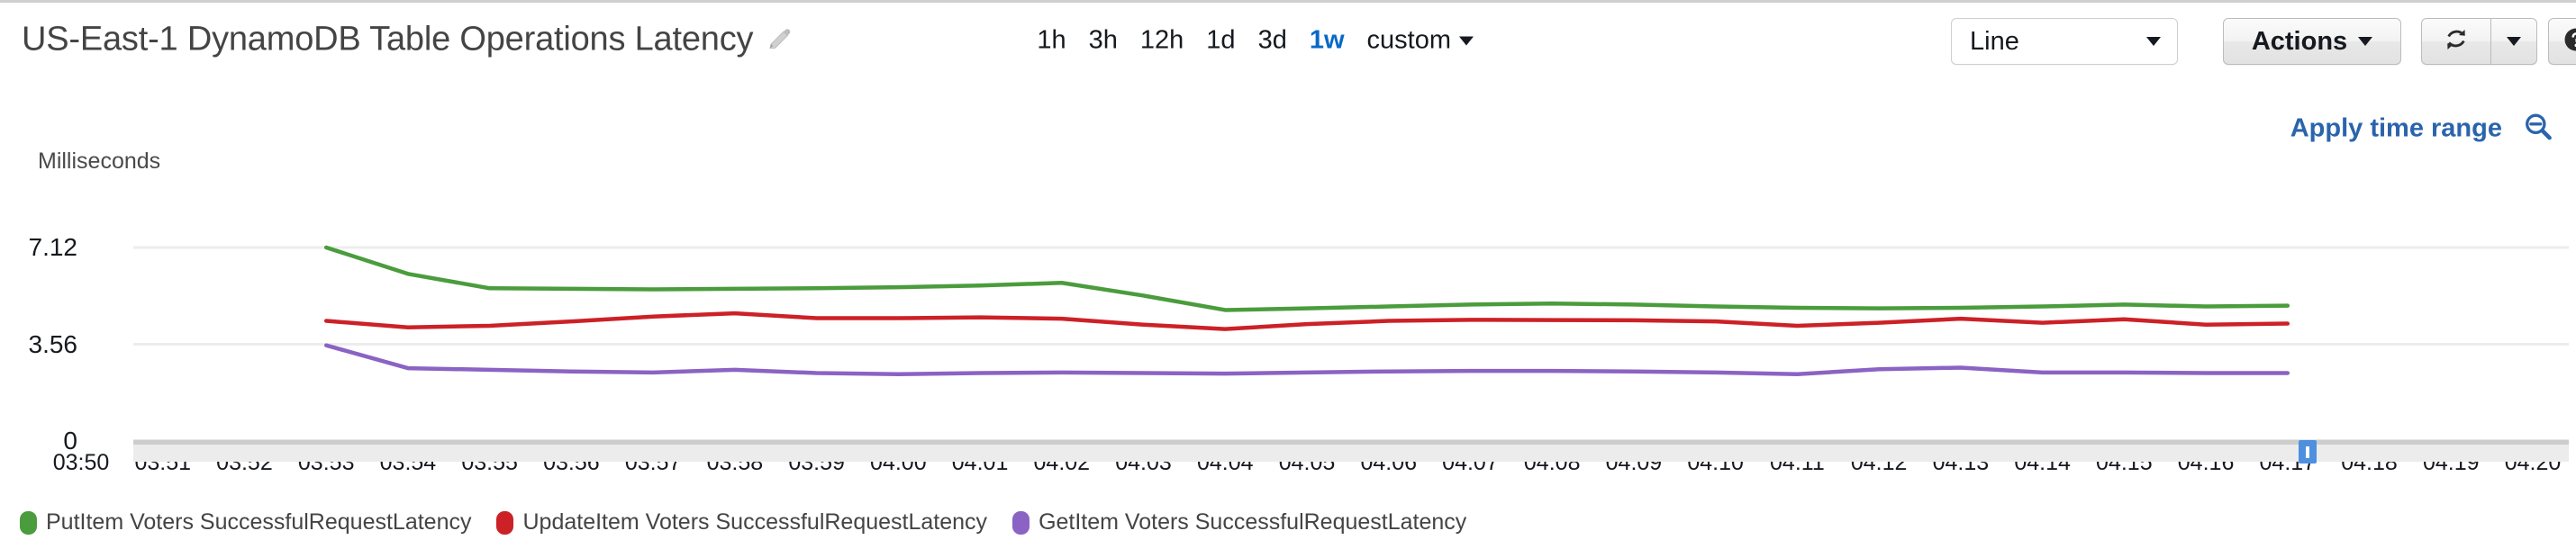 The height and width of the screenshot is (558, 2576). I want to click on refresh-button, so click(2456, 42).